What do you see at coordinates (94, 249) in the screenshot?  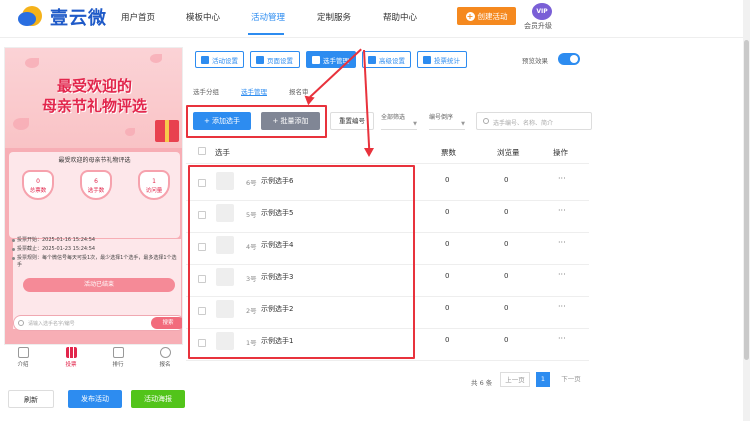 I see `vote-end-time: 投票截止：2025-01-23 15:24:54` at bounding box center [94, 249].